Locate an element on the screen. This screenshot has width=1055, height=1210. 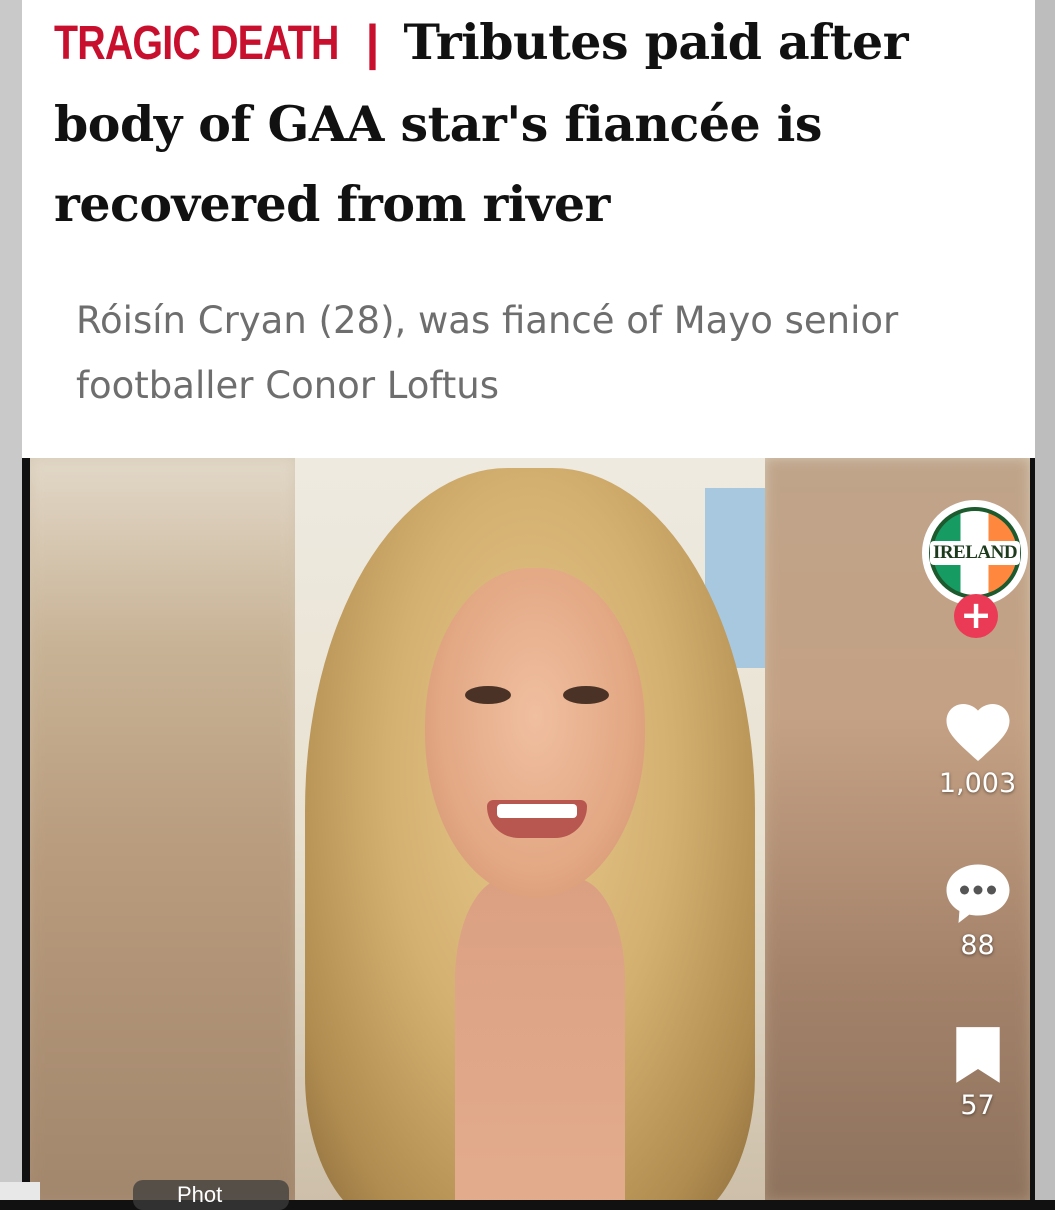
ireland-badge-icon: IRELAND is located at coordinates (975, 553).